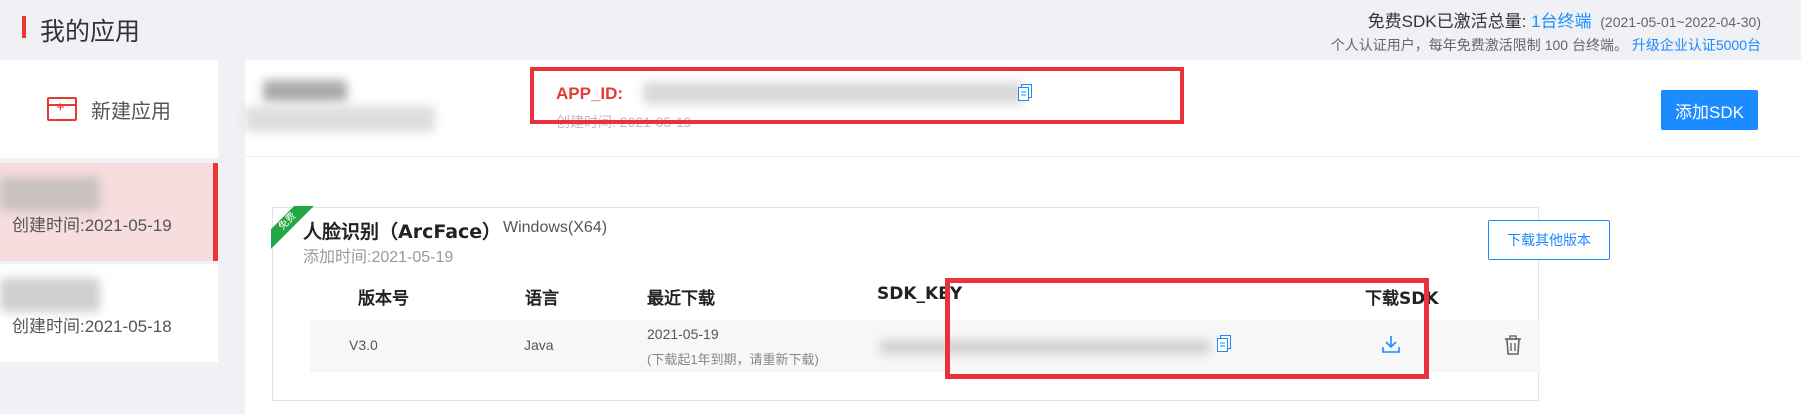 The width and height of the screenshot is (1801, 414). I want to click on version-cell: V3.0, so click(363, 345).